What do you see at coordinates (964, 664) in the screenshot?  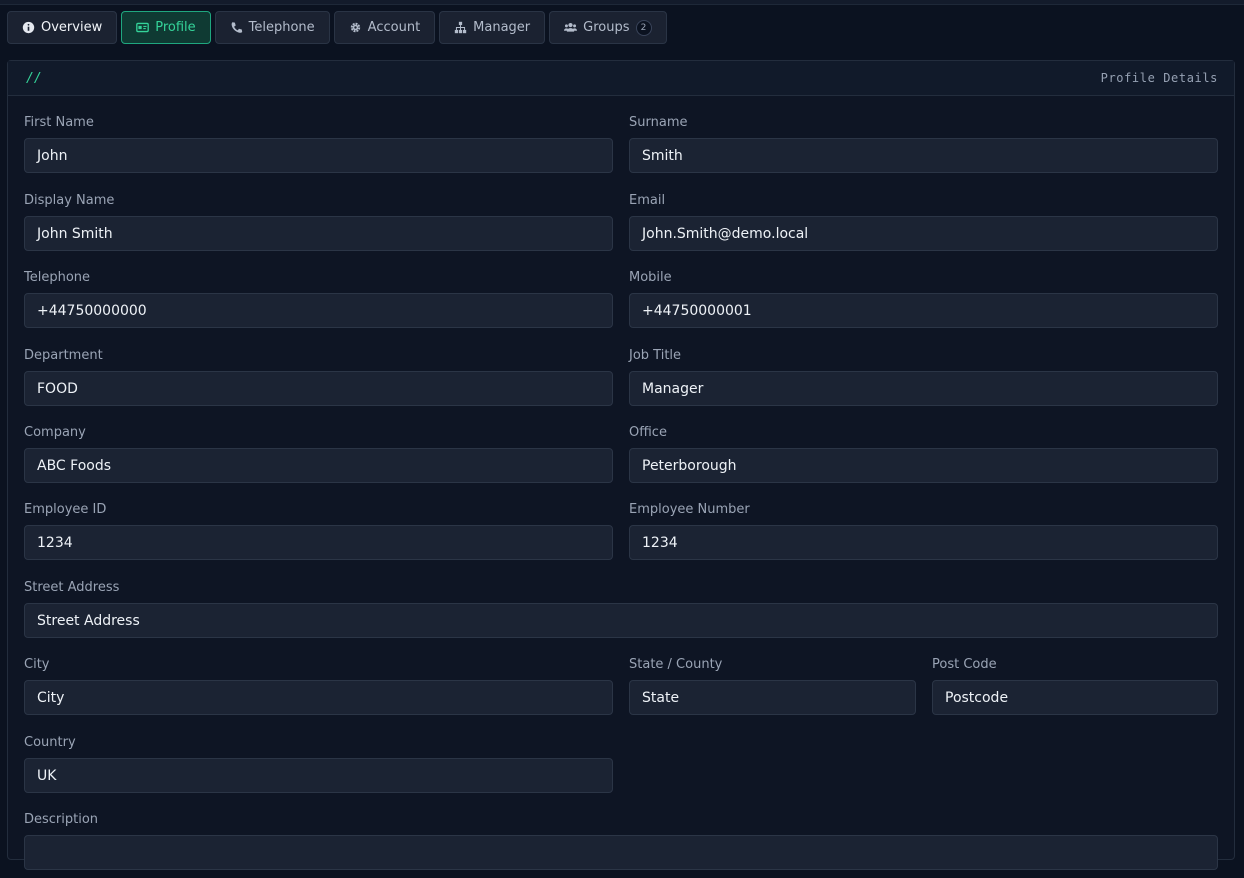 I see `post-code-label: Post Code` at bounding box center [964, 664].